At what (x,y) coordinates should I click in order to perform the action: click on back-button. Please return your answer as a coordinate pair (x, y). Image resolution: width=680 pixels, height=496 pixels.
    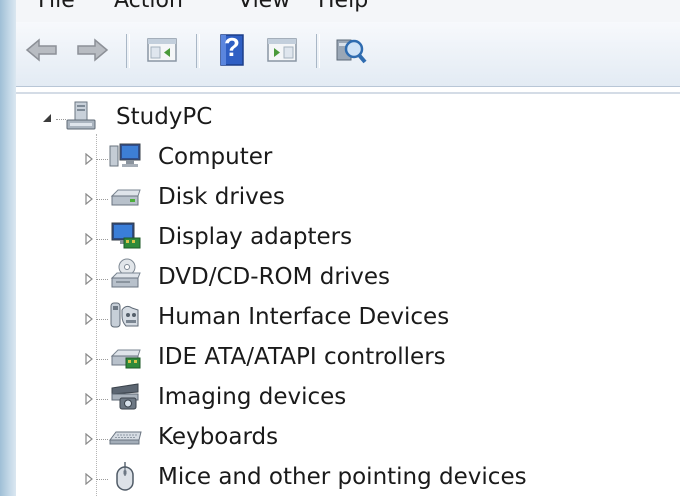
    Looking at the image, I should click on (42, 50).